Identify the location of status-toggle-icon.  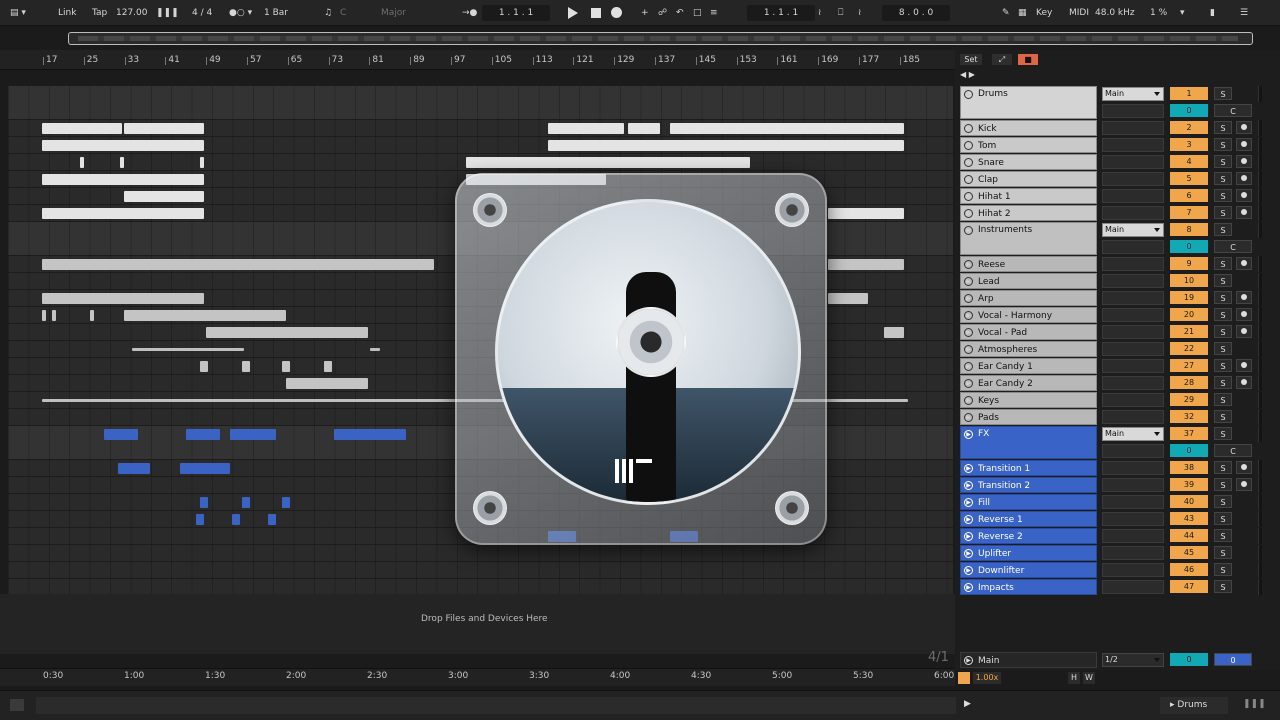
(17, 705).